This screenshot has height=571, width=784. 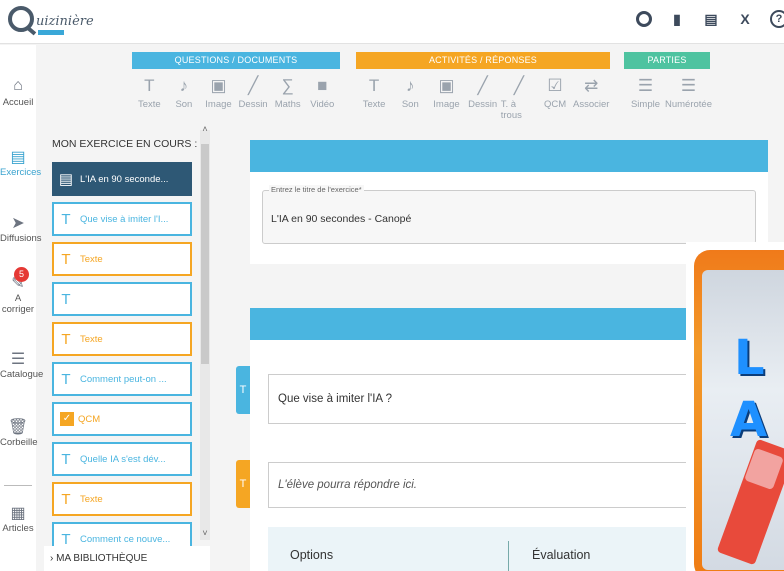 I want to click on tool-icon: ▣, so click(x=218, y=85).